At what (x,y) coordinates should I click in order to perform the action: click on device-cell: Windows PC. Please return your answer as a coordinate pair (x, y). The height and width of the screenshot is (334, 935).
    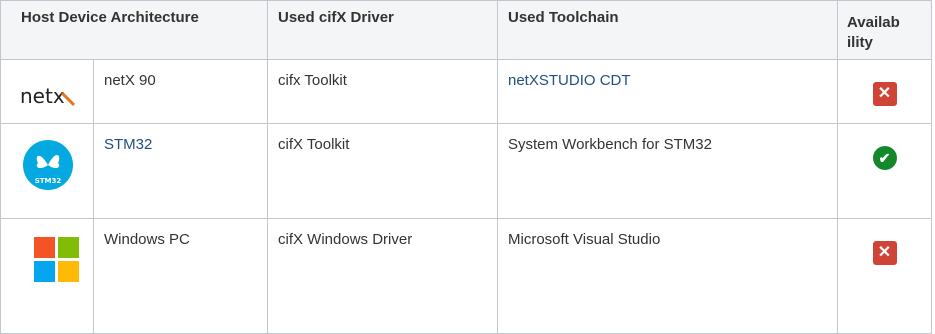
    Looking at the image, I should click on (180, 276).